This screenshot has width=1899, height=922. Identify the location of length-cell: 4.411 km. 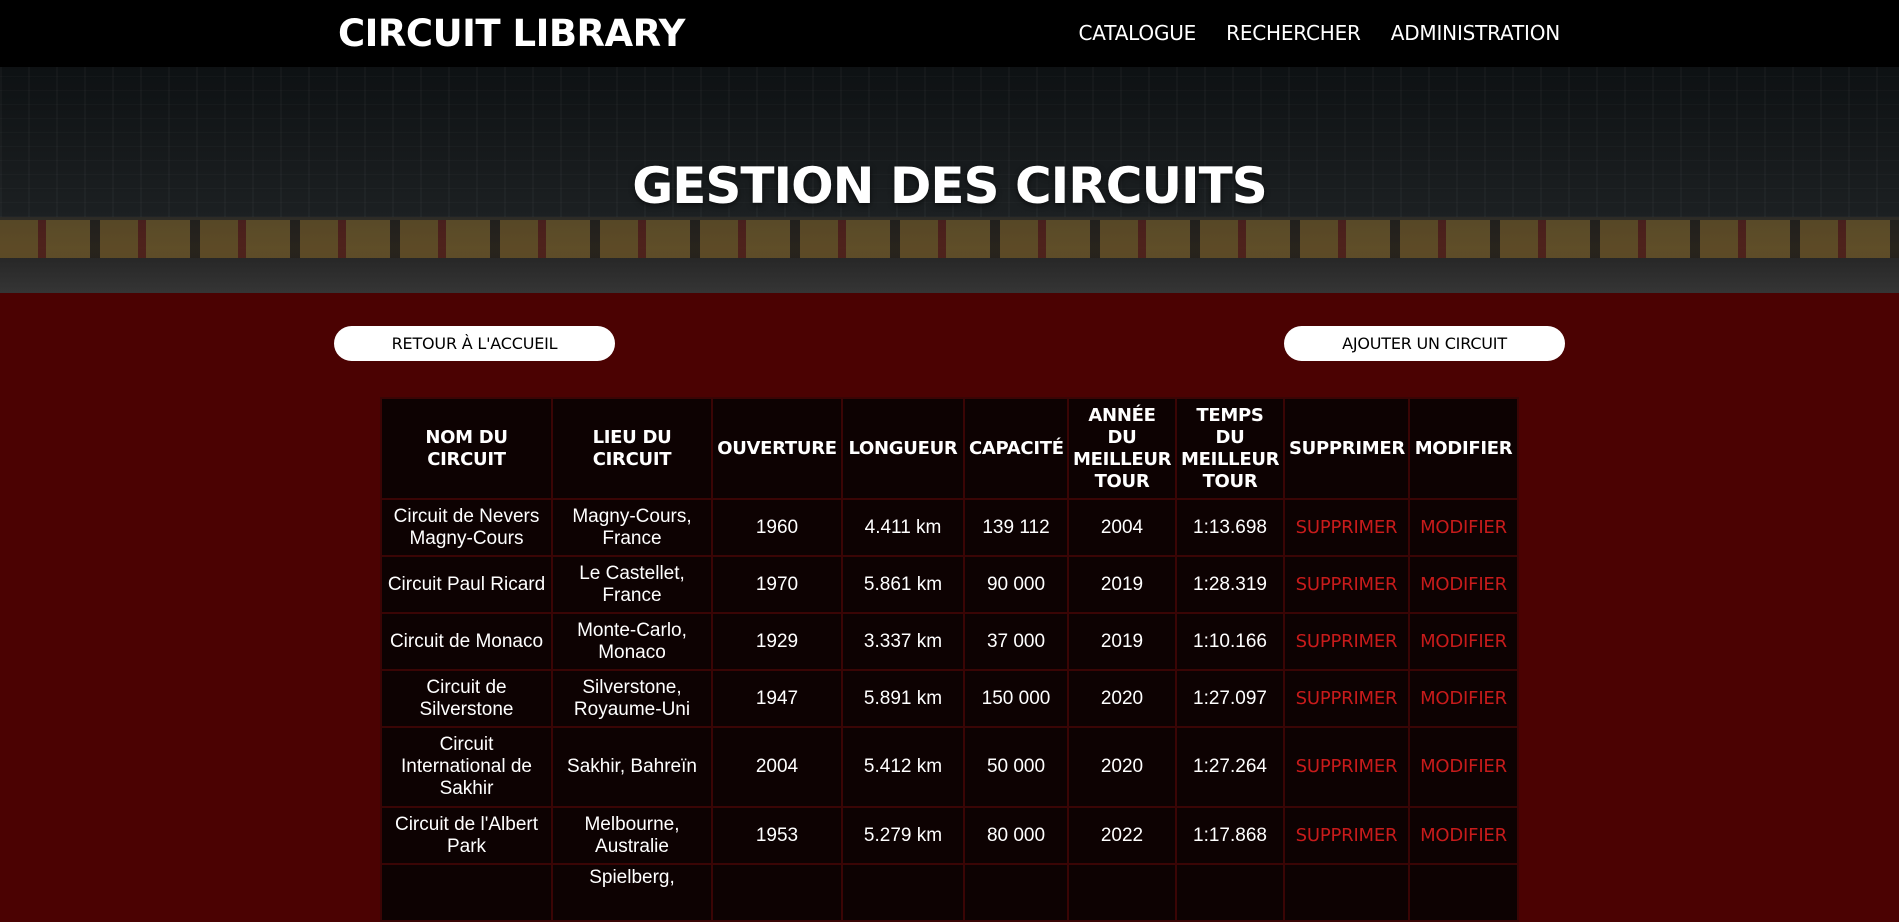
(903, 527).